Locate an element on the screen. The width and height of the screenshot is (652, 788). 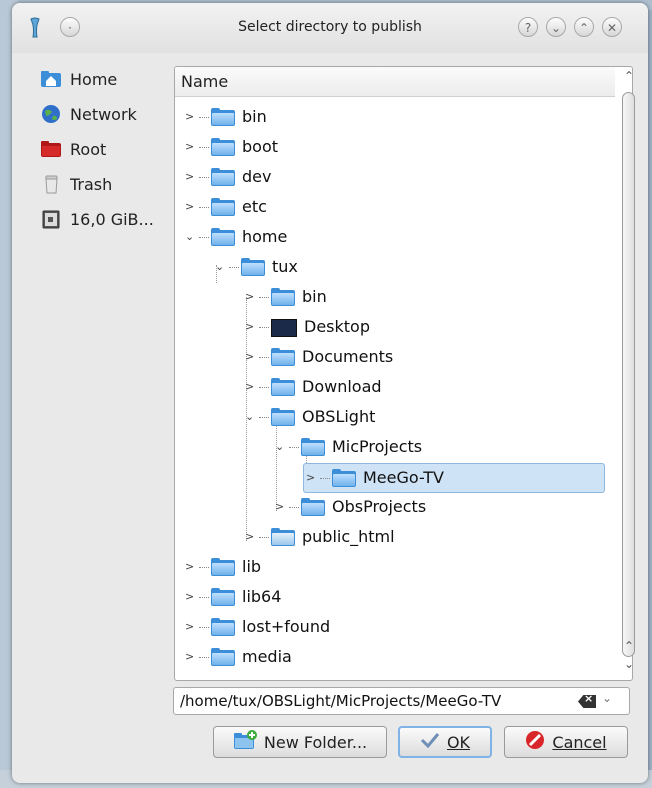
tree-row: ⌄ tux is located at coordinates (256, 267).